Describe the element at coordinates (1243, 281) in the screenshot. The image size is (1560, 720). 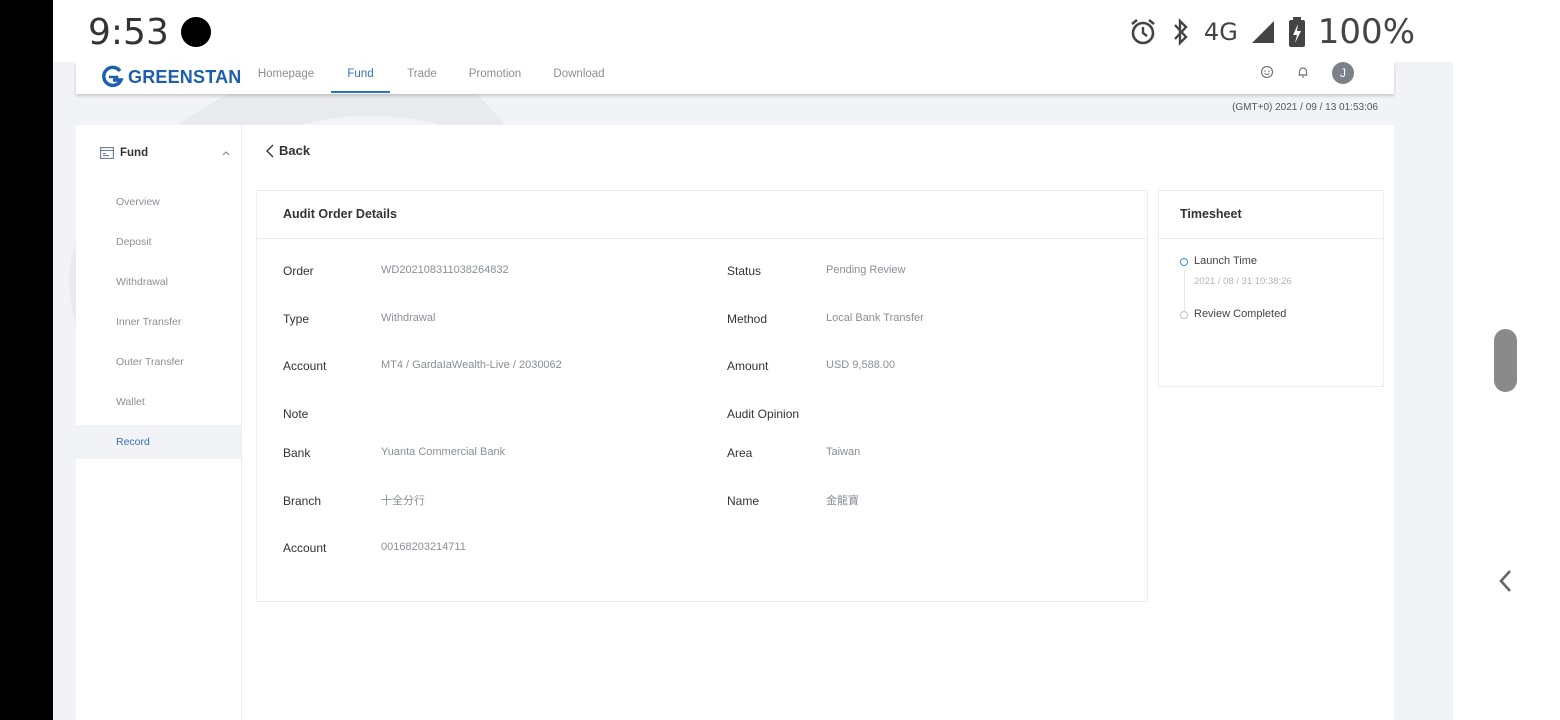
I see `timeline-event-time: 2021 / 08 / 31 10:38:26` at that location.